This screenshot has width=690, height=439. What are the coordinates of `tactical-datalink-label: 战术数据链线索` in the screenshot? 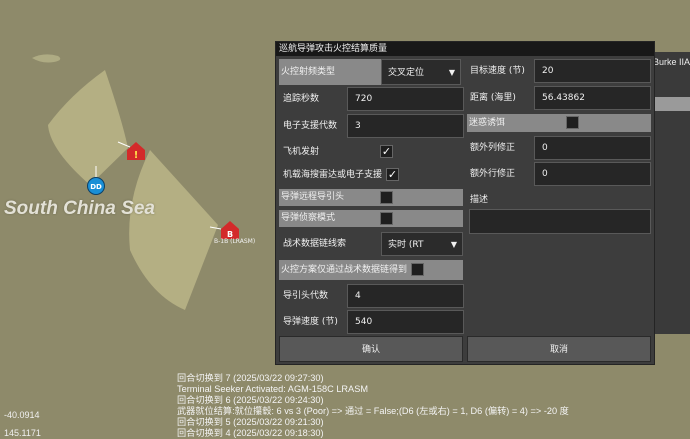 It's located at (315, 244).